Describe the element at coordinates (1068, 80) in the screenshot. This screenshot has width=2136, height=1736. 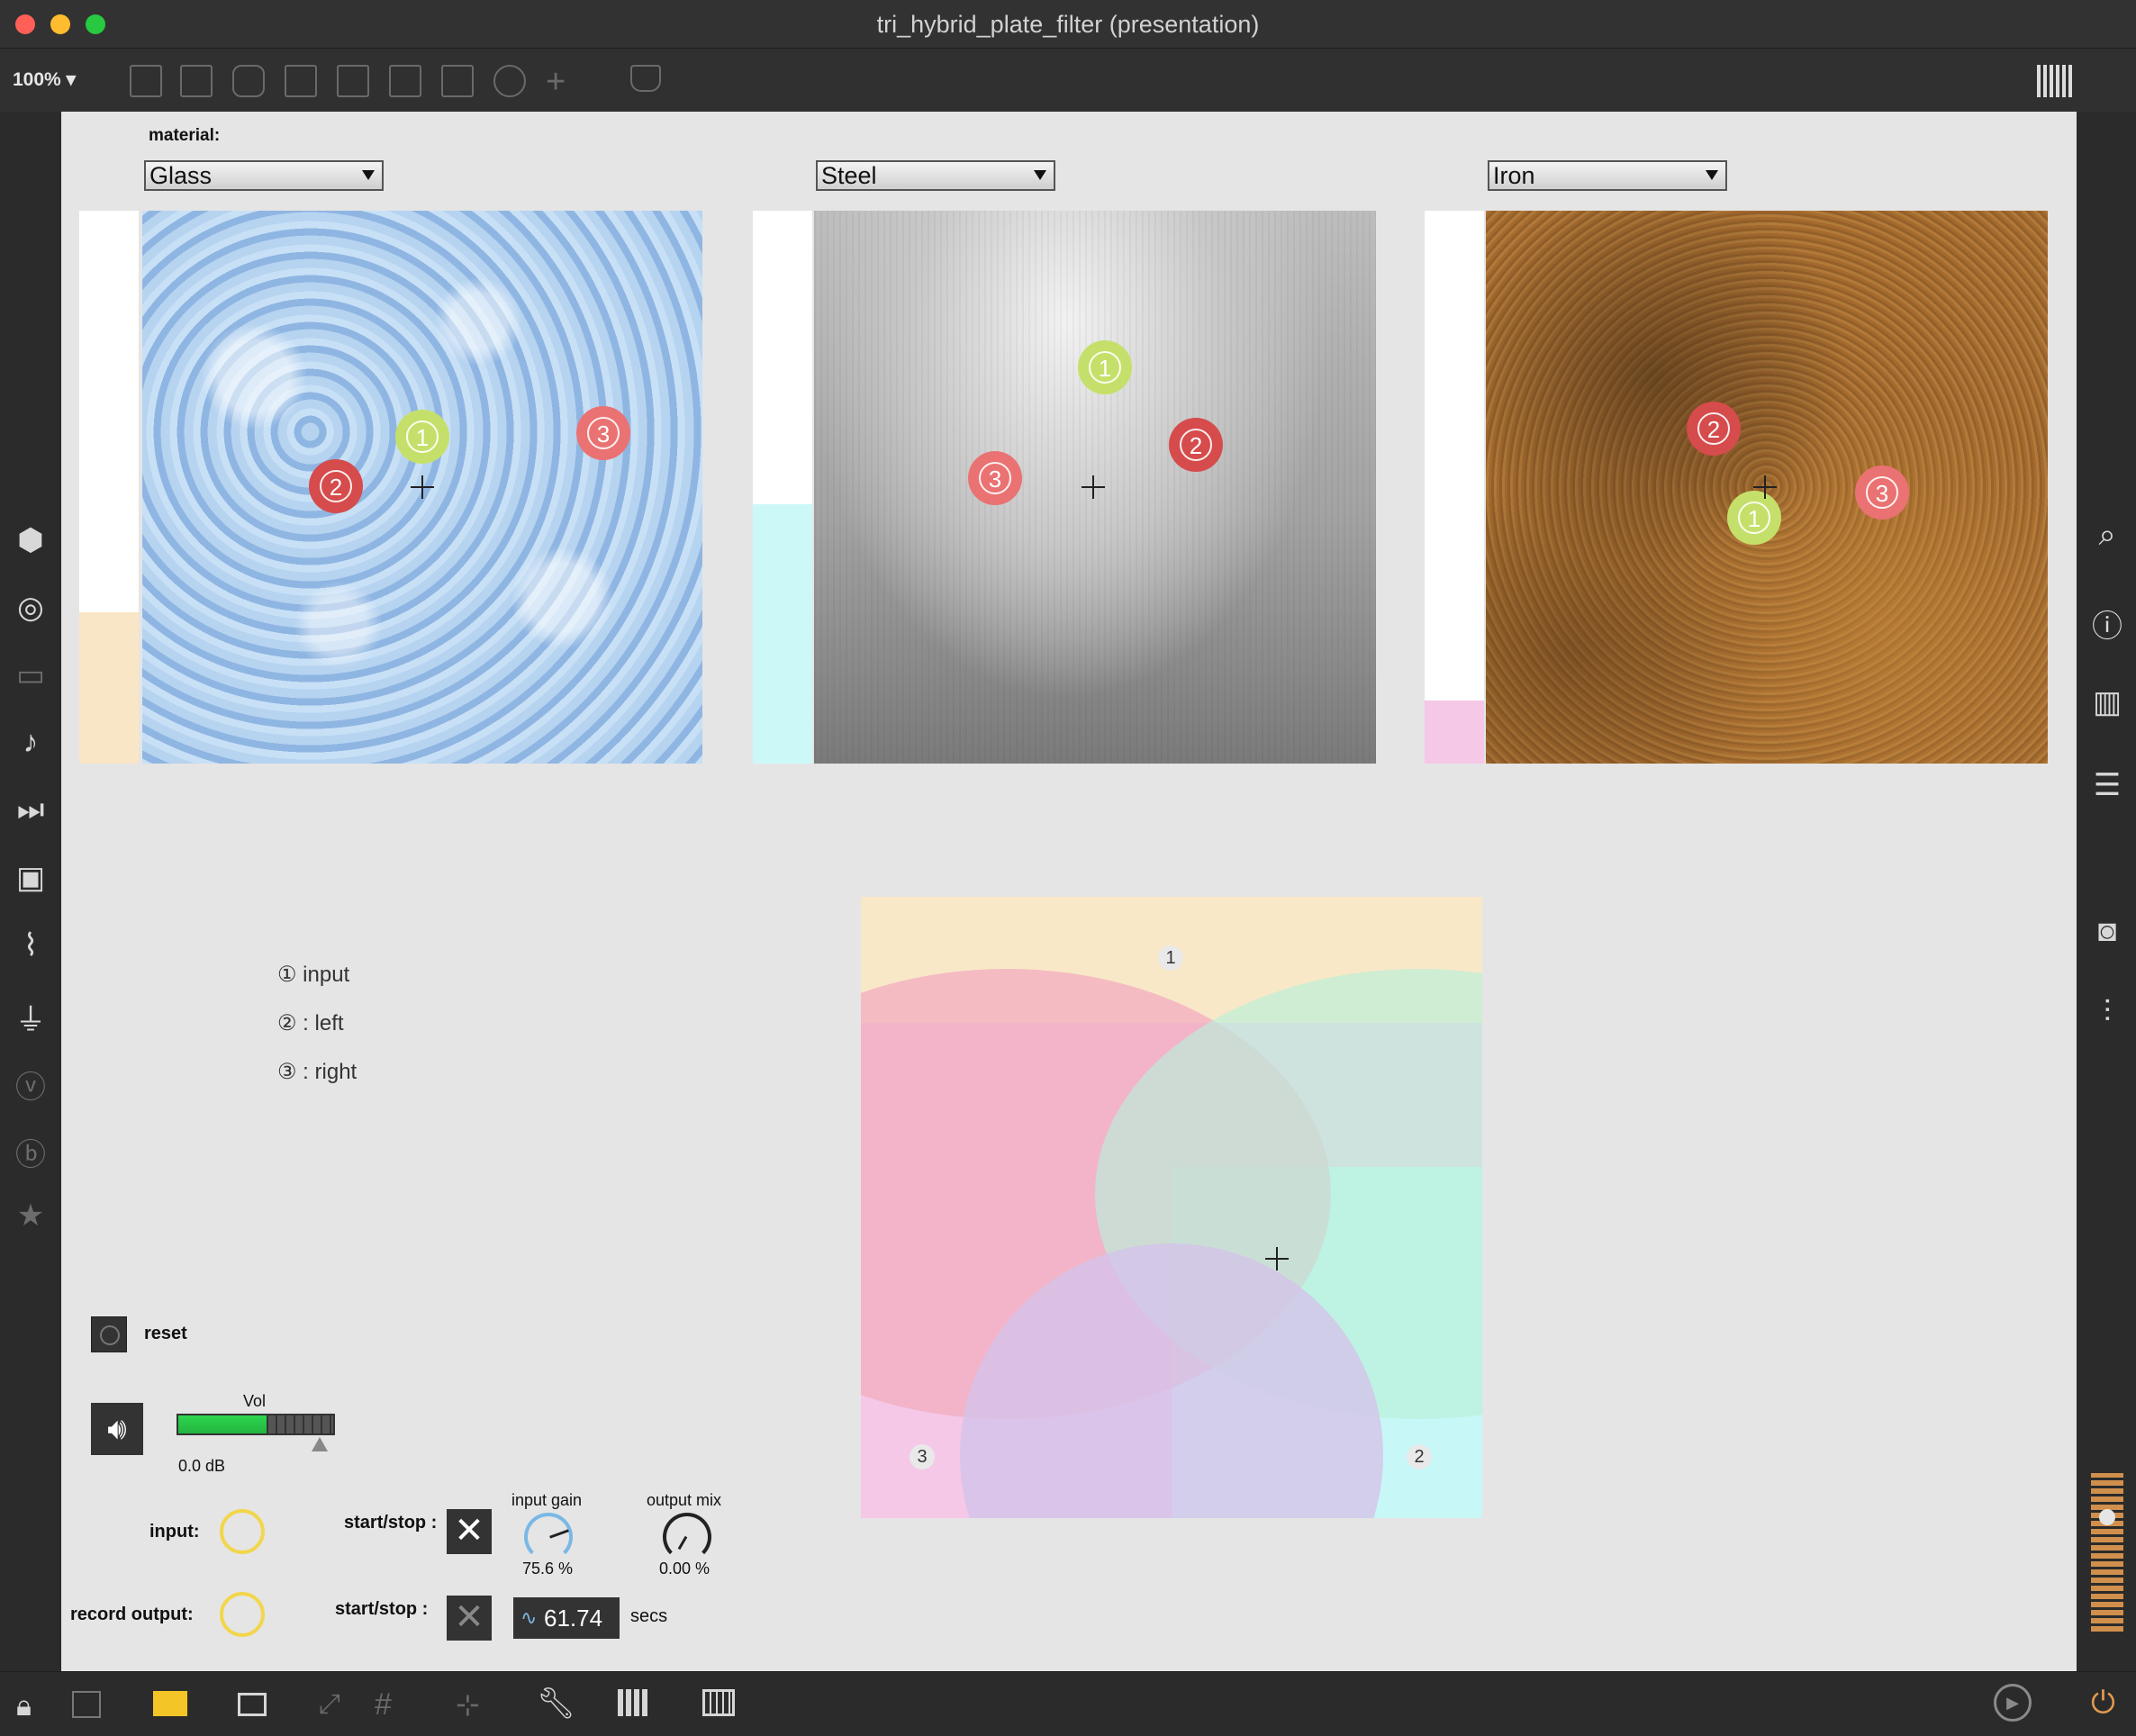
I see `toolbar` at that location.